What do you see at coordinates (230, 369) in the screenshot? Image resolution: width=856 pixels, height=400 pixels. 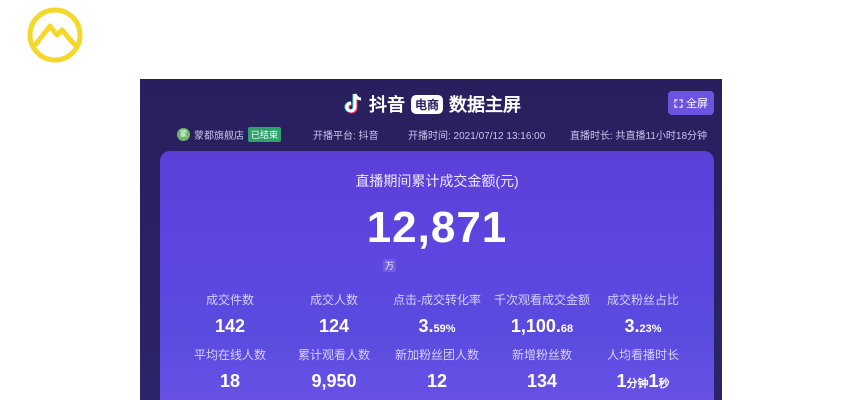 I see `stat-avg-online: 平均在线人数 18` at bounding box center [230, 369].